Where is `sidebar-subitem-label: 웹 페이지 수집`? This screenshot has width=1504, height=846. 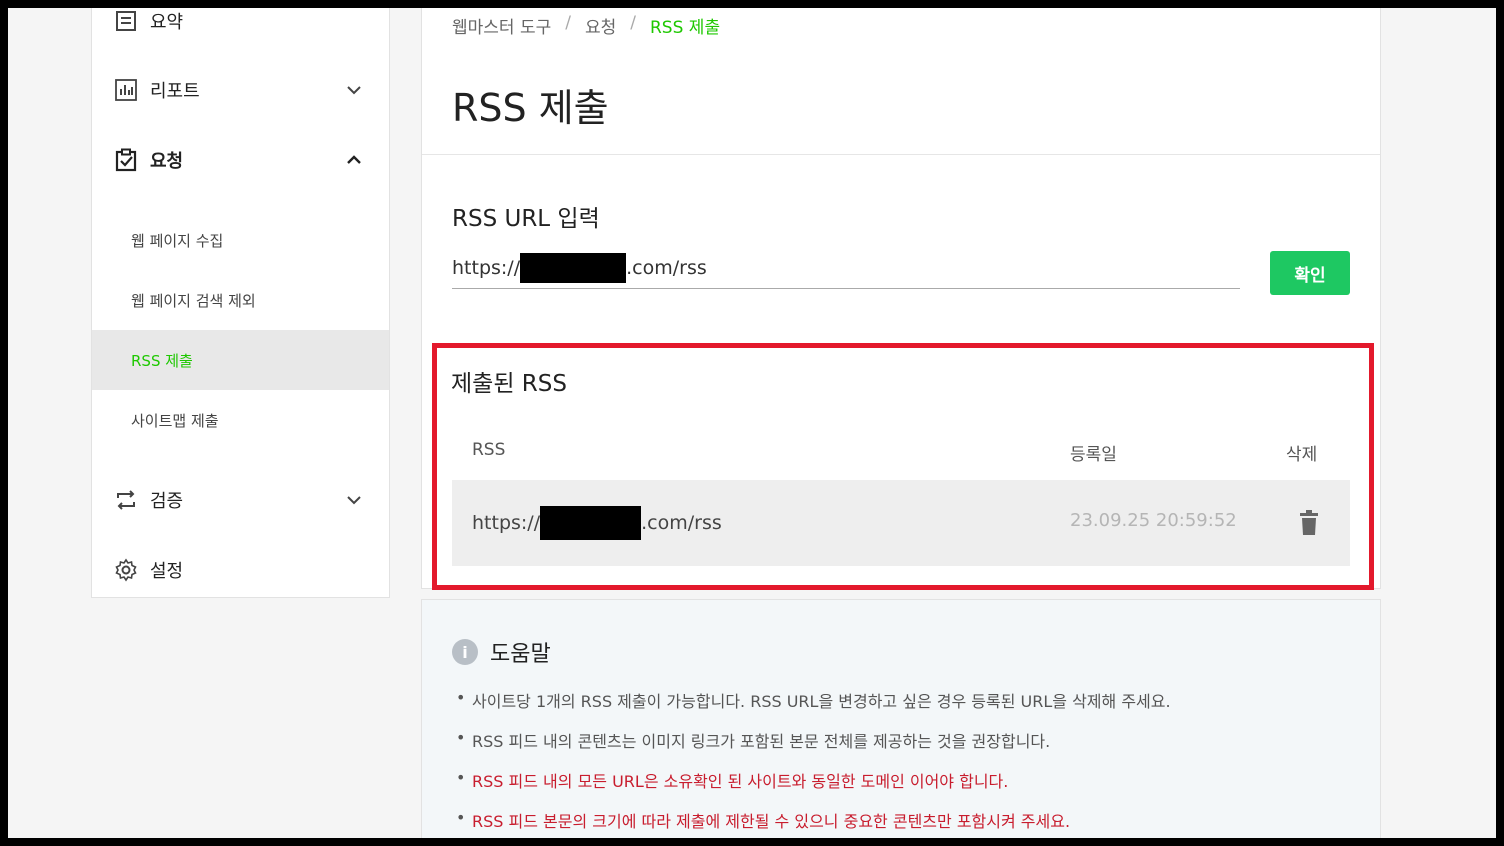
sidebar-subitem-label: 웹 페이지 수집 is located at coordinates (177, 240).